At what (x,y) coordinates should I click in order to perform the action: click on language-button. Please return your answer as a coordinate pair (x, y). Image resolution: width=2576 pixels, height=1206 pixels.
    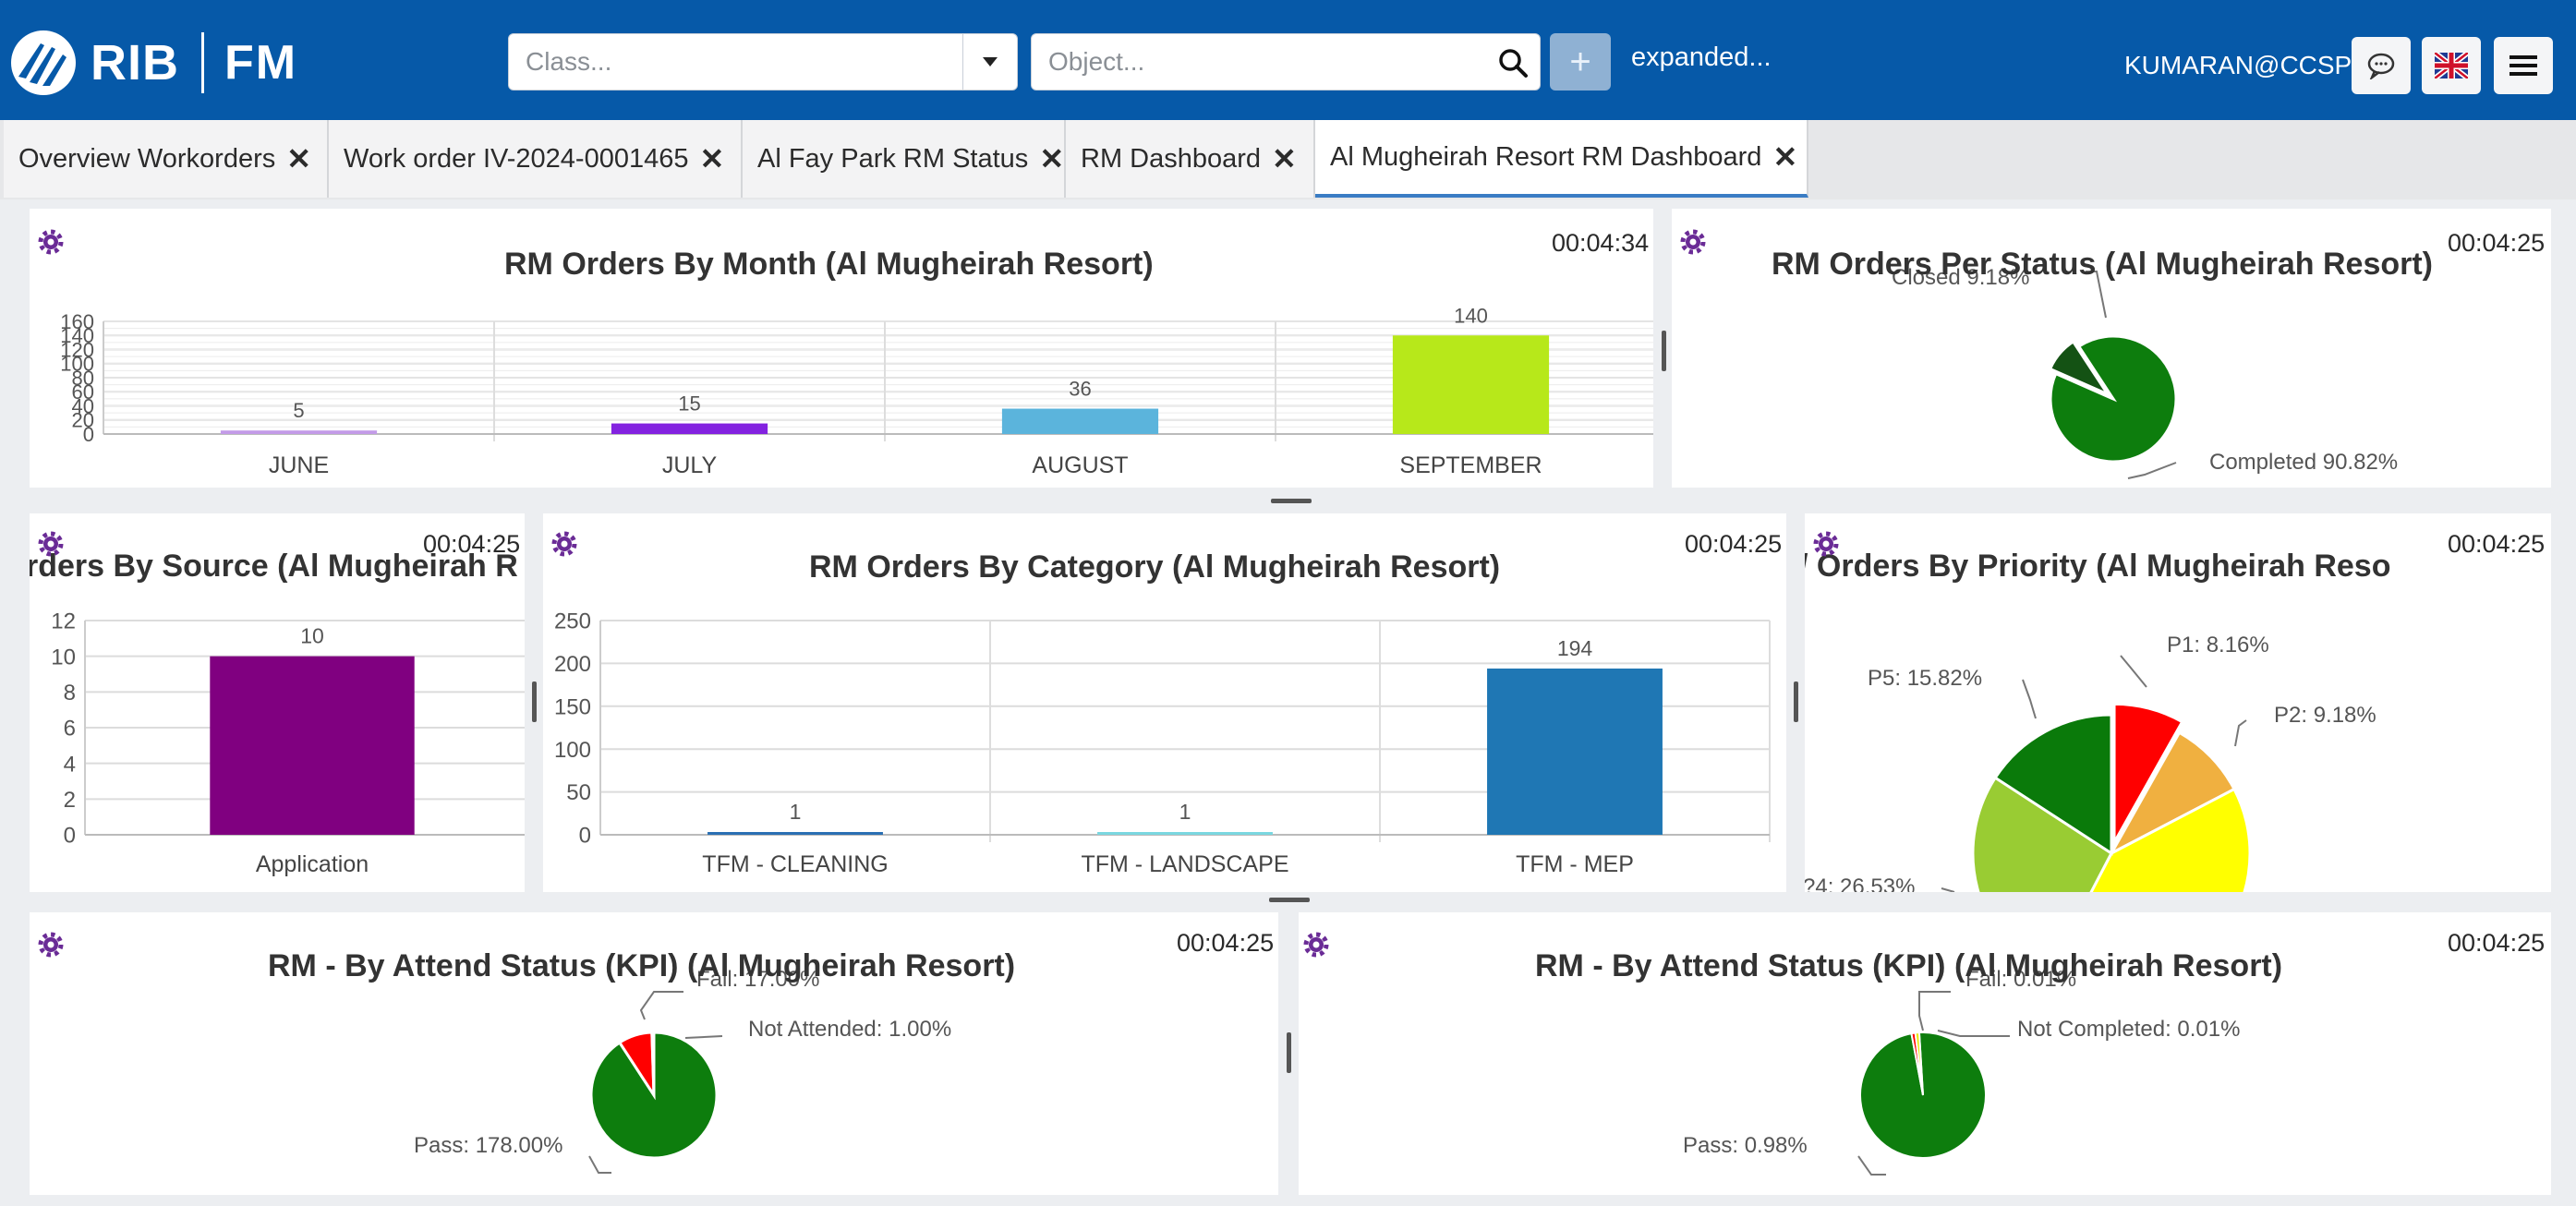
    Looking at the image, I should click on (2451, 65).